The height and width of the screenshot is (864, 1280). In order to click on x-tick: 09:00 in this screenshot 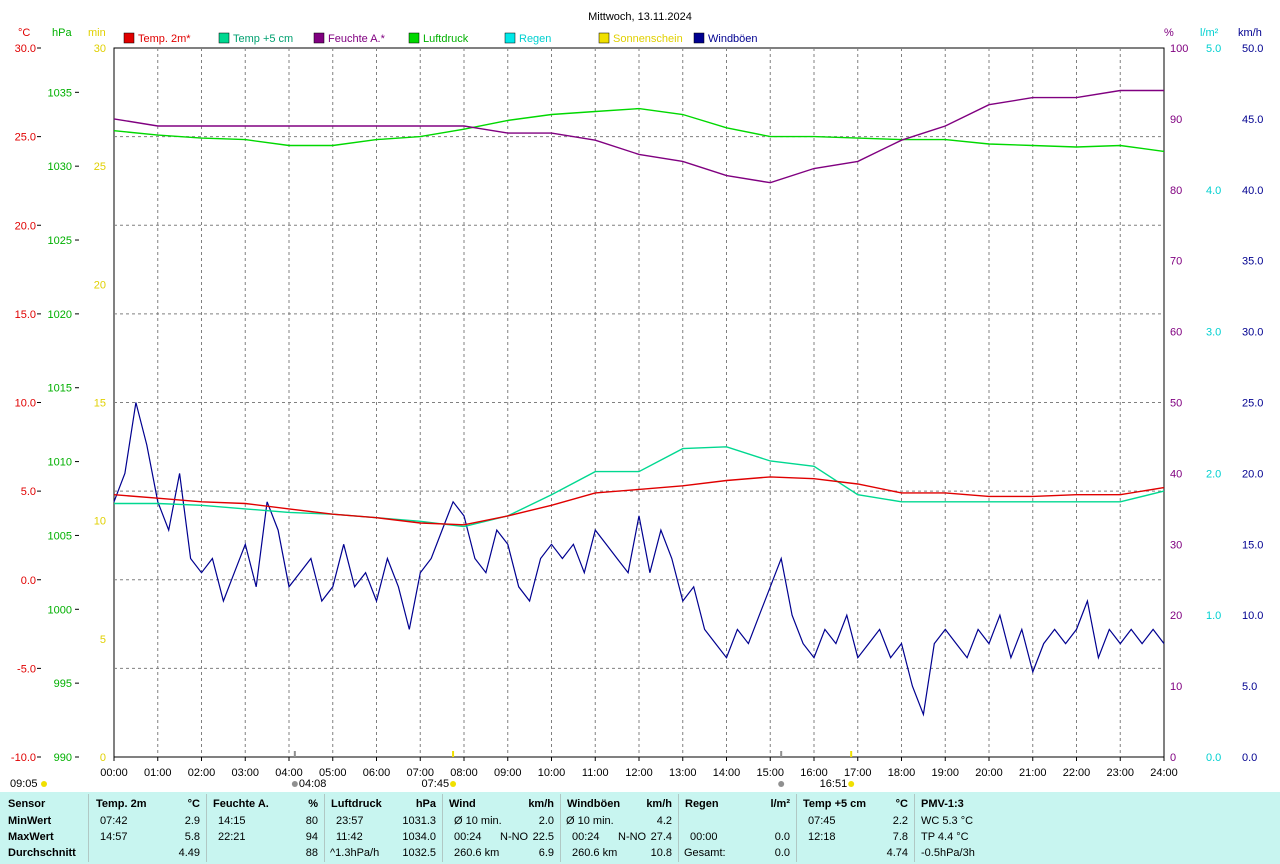, I will do `click(508, 773)`.